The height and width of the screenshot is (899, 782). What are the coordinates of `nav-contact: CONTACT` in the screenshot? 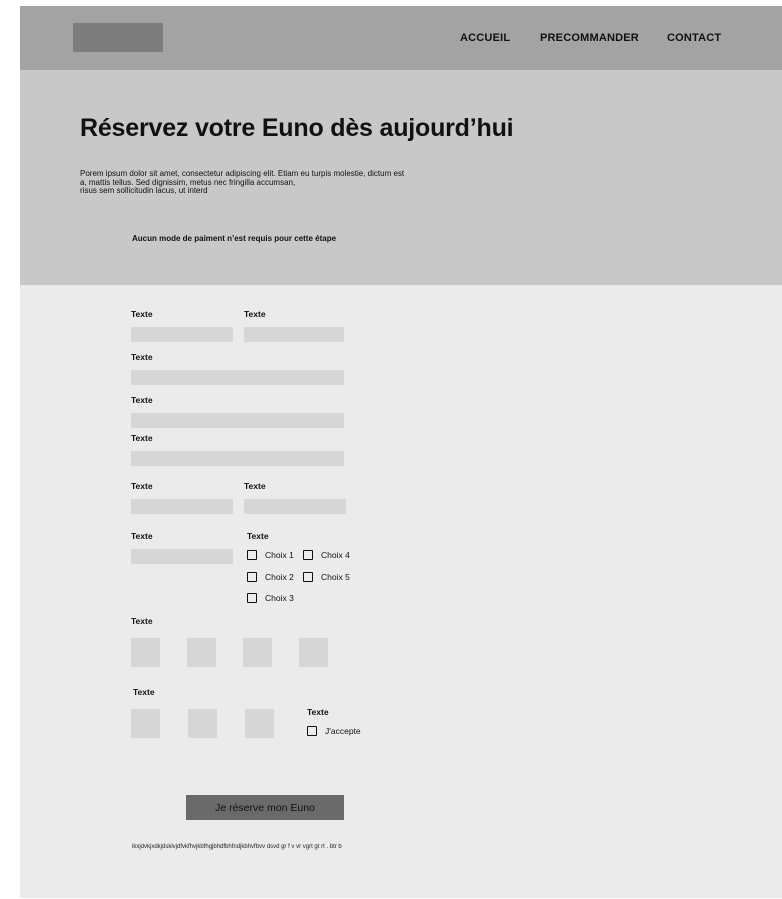 It's located at (694, 38).